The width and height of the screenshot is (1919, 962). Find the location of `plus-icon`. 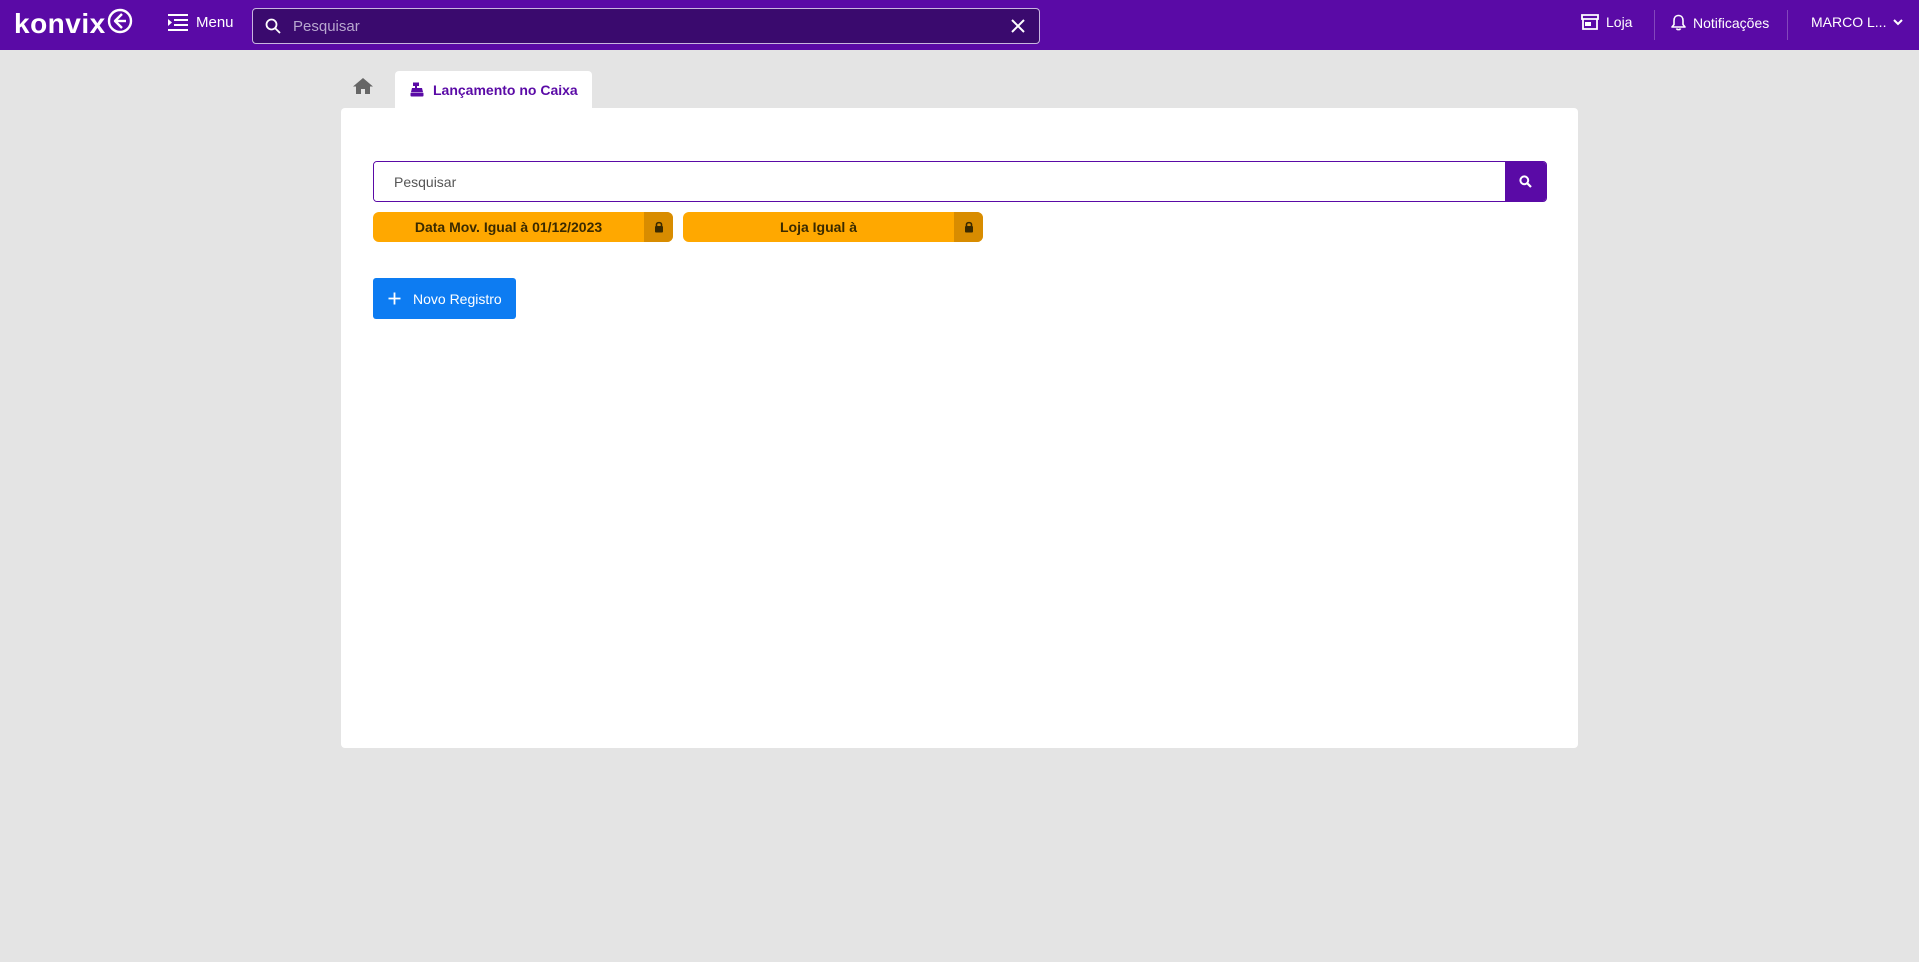

plus-icon is located at coordinates (394, 298).